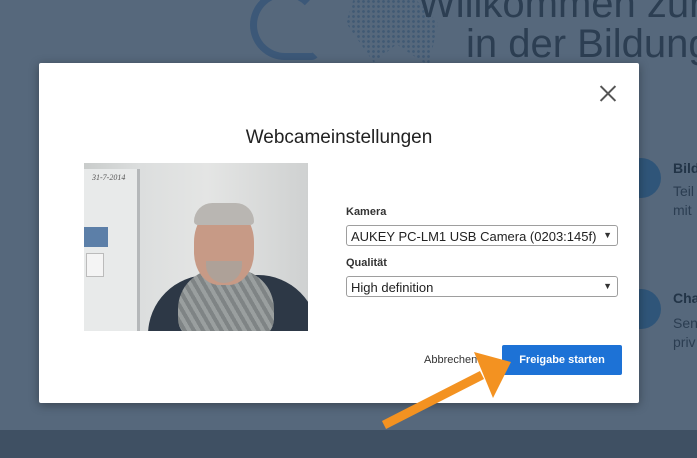 This screenshot has height=458, width=697. I want to click on close-icon, so click(608, 93).